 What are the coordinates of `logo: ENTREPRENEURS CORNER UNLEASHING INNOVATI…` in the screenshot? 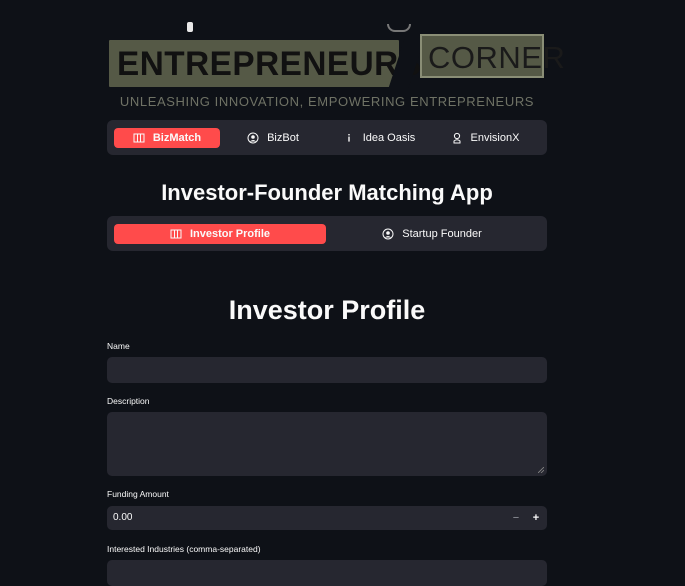 It's located at (336, 56).